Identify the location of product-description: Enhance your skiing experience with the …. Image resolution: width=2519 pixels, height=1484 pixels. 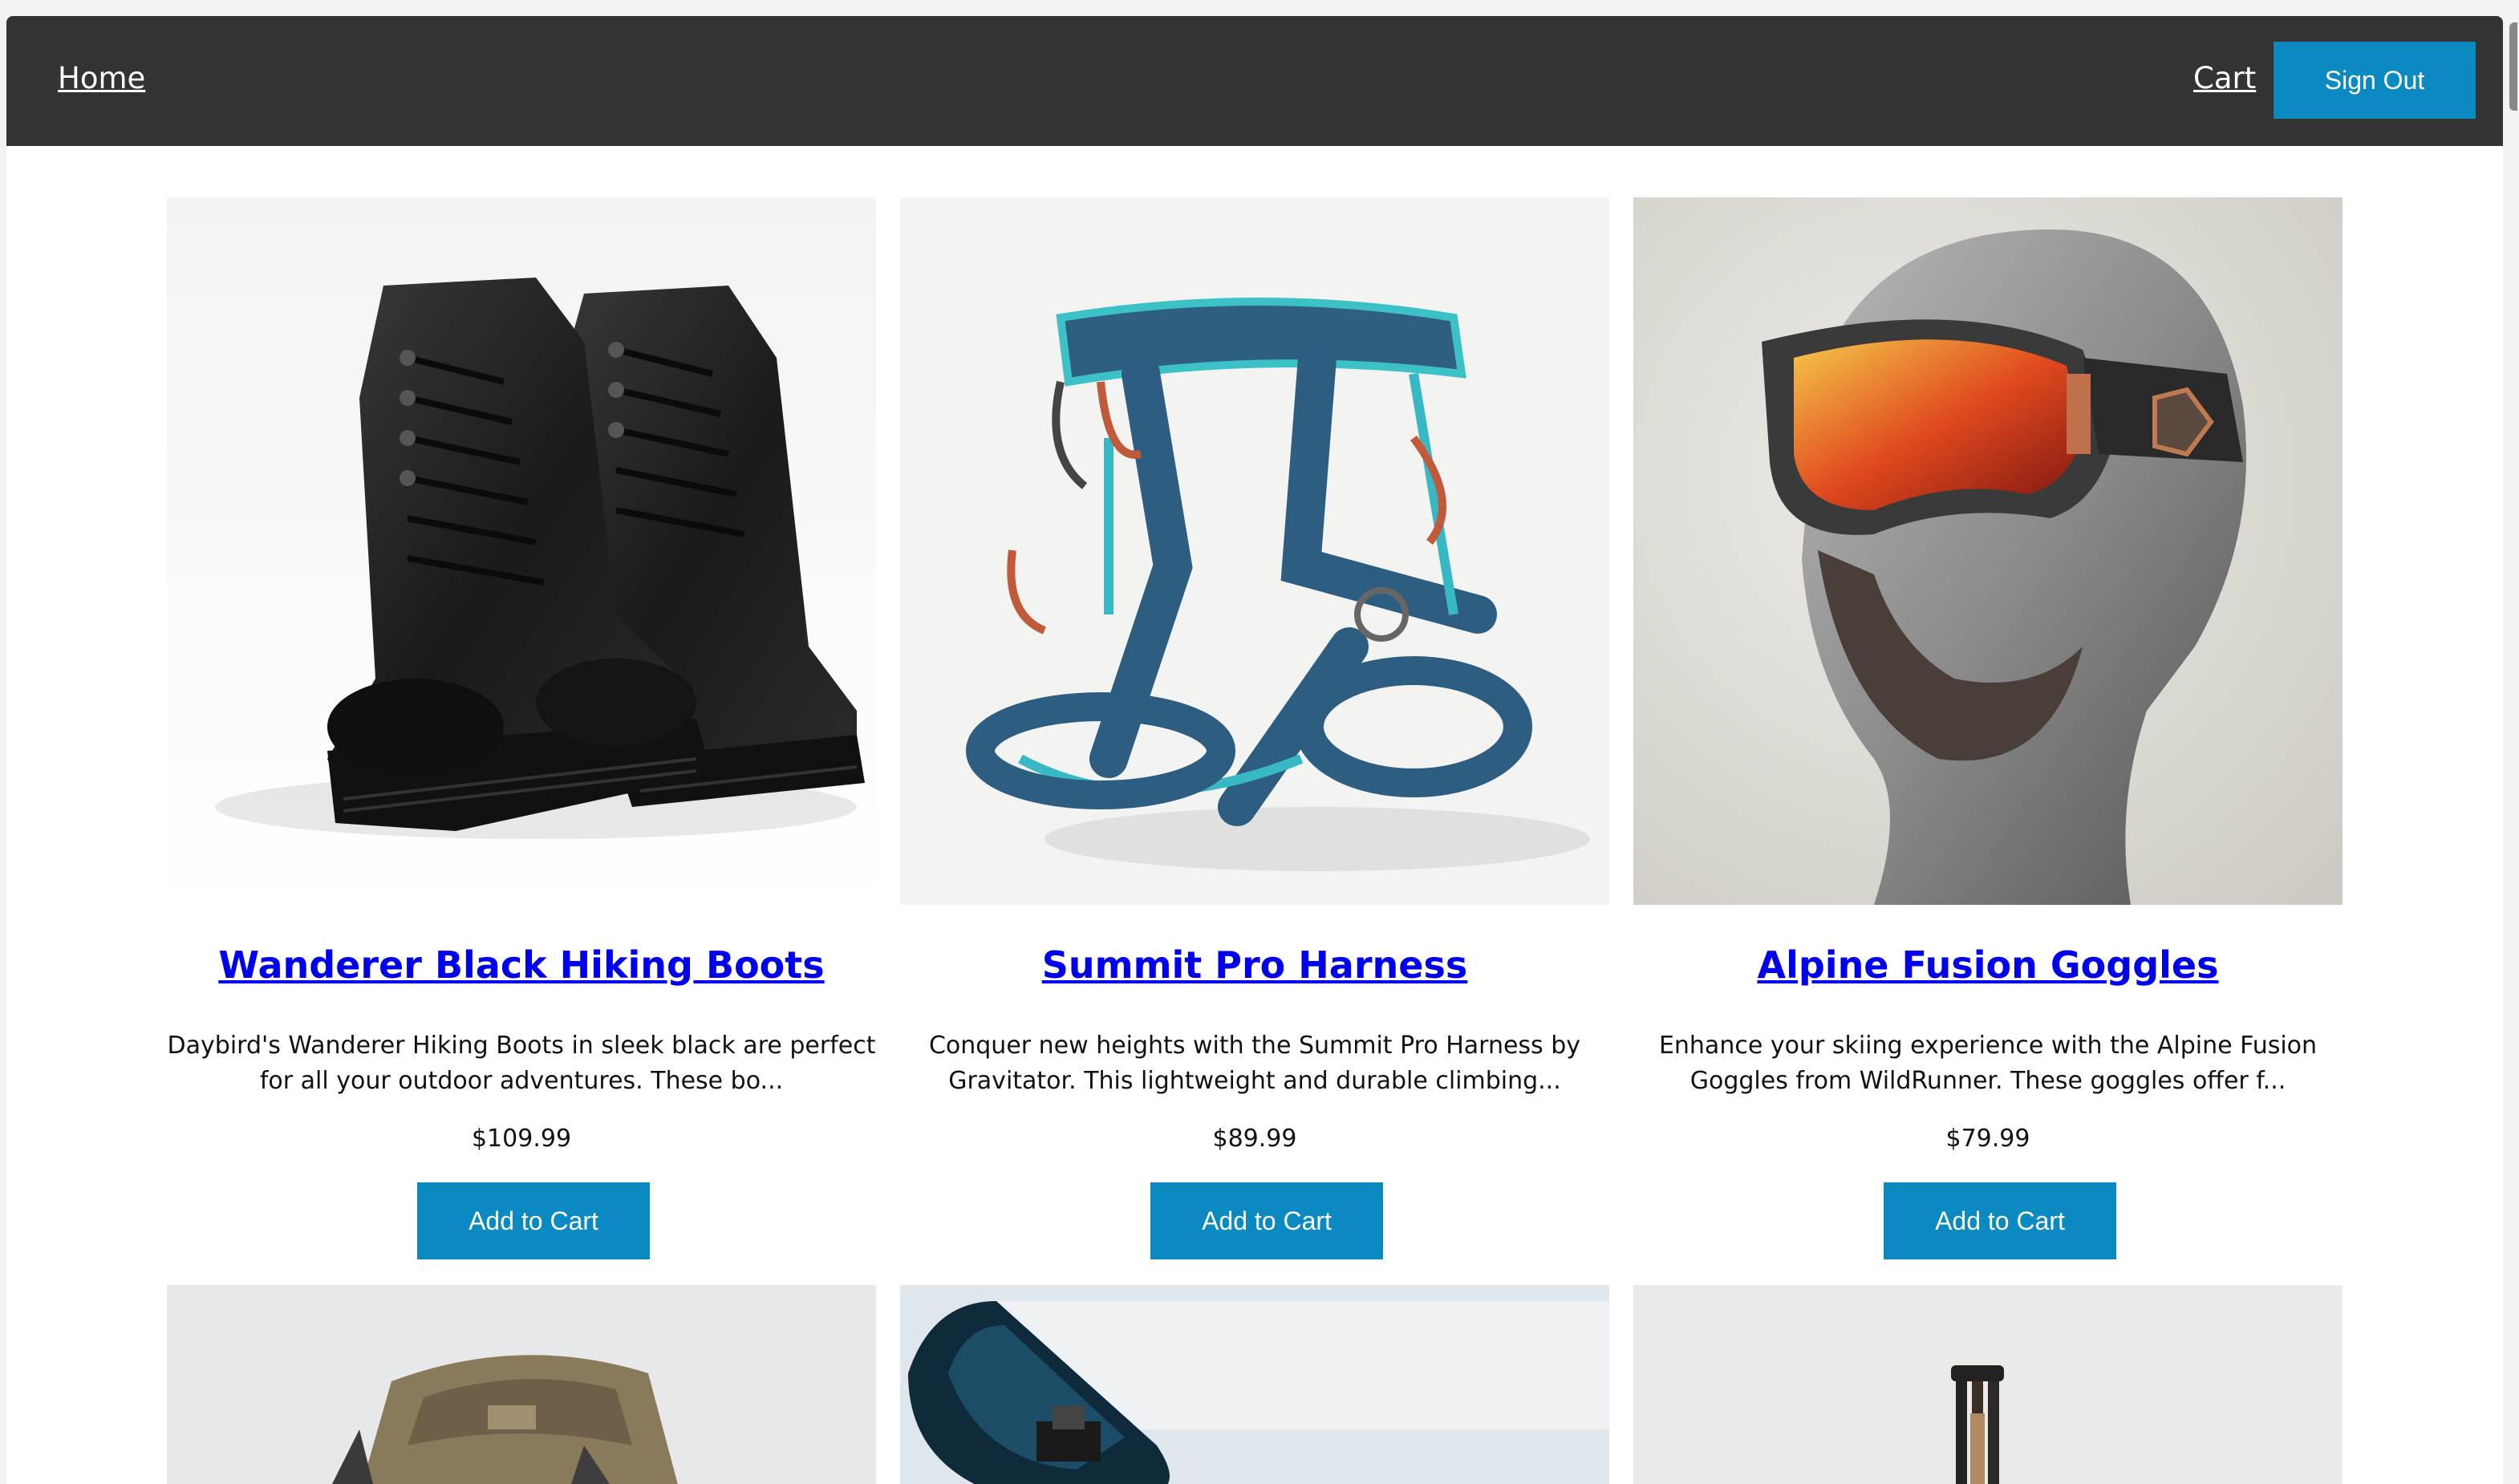
(1988, 1063).